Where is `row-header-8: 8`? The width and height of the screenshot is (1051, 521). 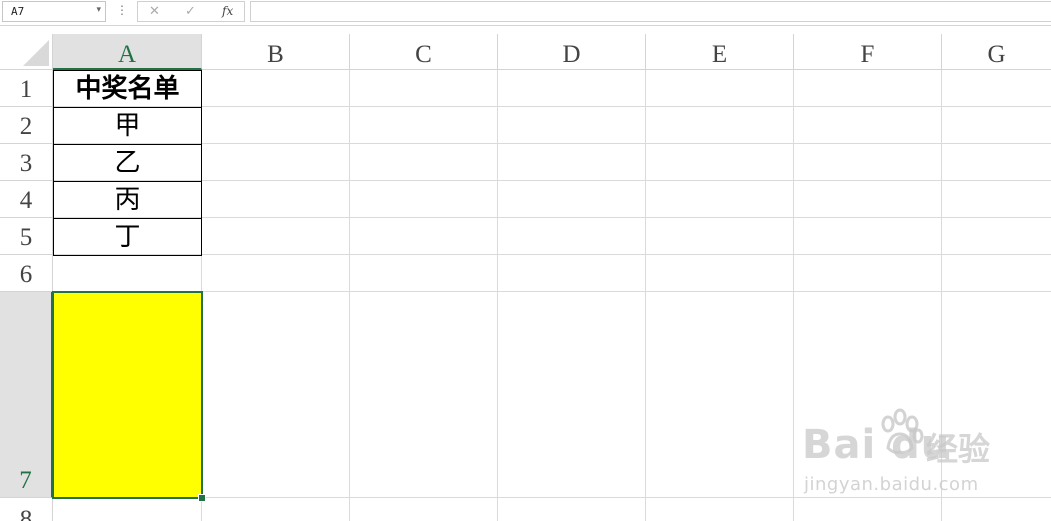 row-header-8: 8 is located at coordinates (26, 509).